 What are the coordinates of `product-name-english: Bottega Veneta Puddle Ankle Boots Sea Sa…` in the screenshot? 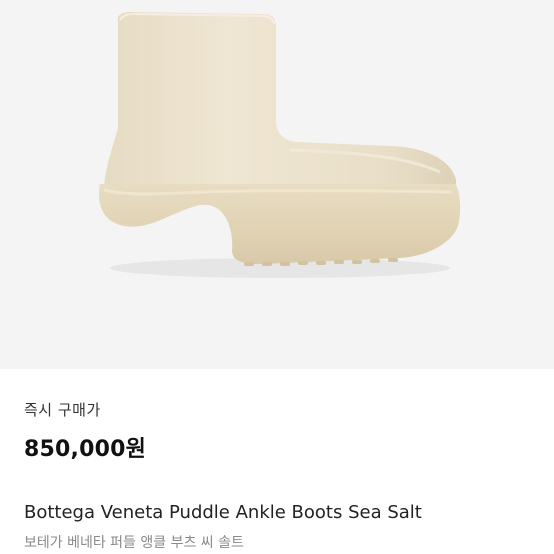 It's located at (223, 512).